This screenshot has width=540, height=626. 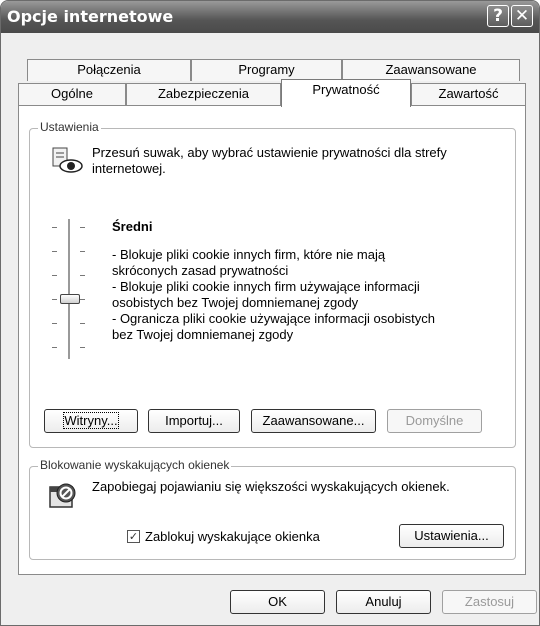 I want to click on tab-advanced: Zaawansowane, so click(x=431, y=70).